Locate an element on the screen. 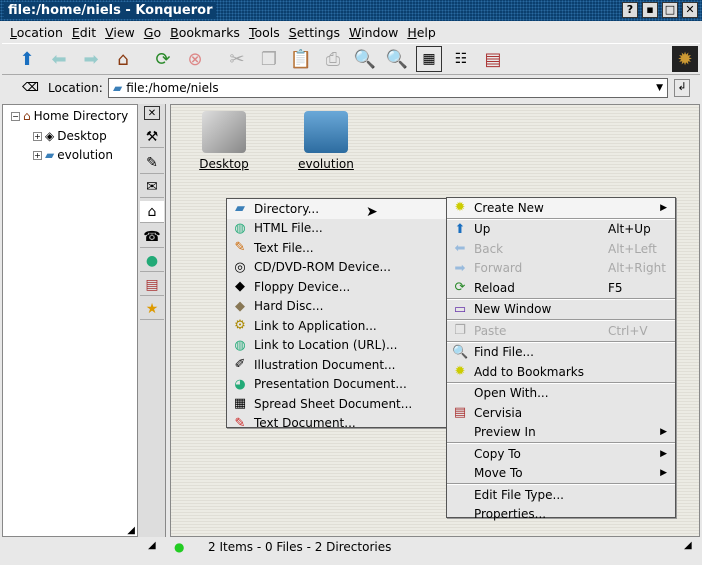 Image resolution: width=702 pixels, height=565 pixels. tree-view-icon: ☷ is located at coordinates (461, 59).